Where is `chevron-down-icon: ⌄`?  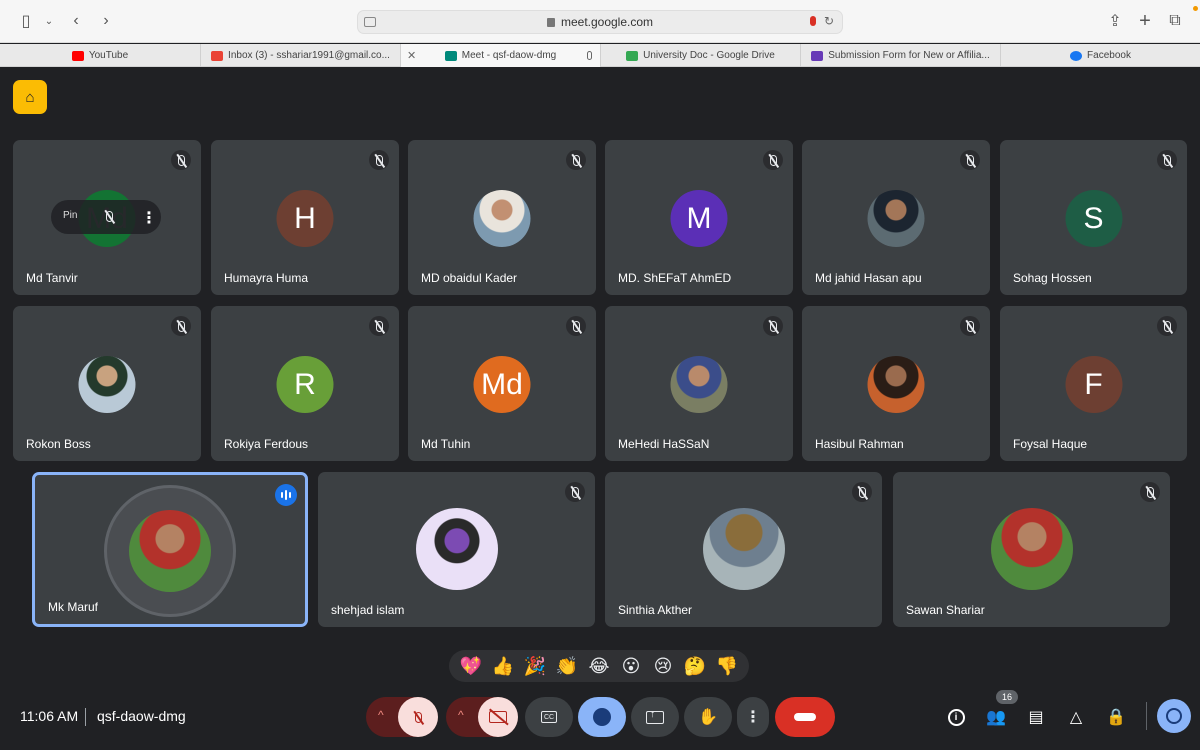
chevron-down-icon: ⌄ is located at coordinates (49, 21).